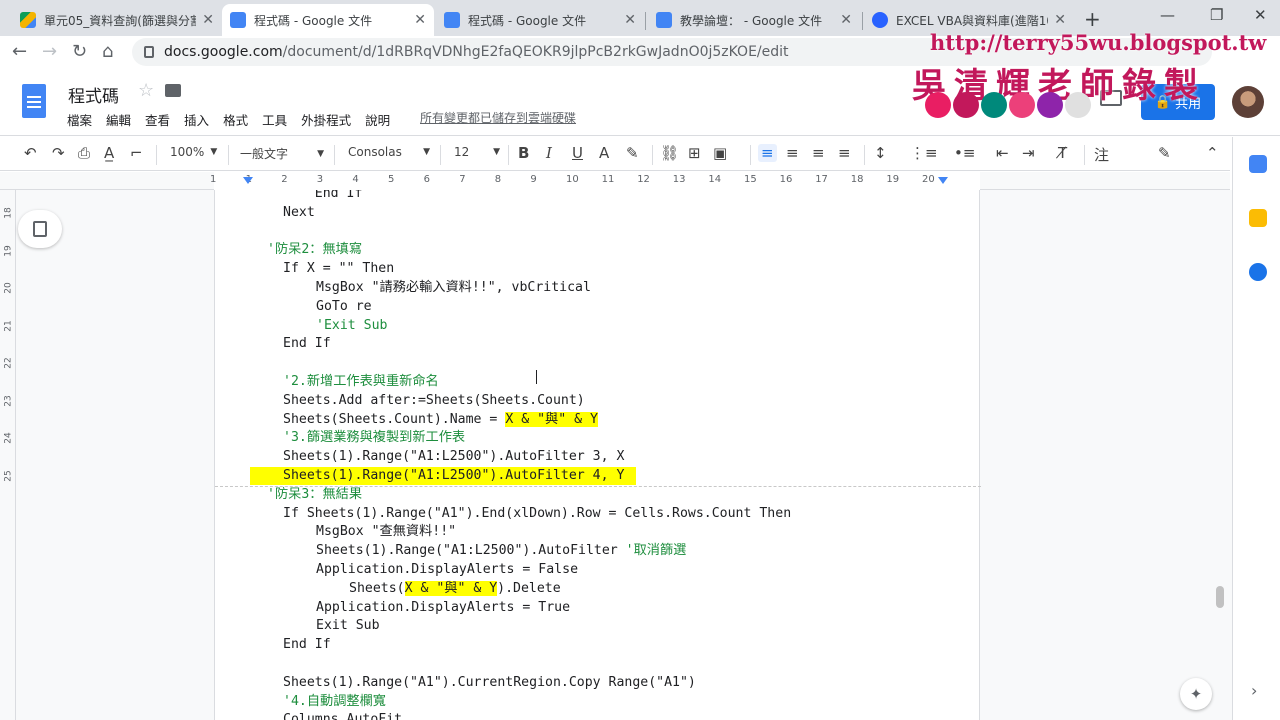 The image size is (1280, 720). Describe the element at coordinates (326, 119) in the screenshot. I see `menu-addons: 外掛程式` at that location.